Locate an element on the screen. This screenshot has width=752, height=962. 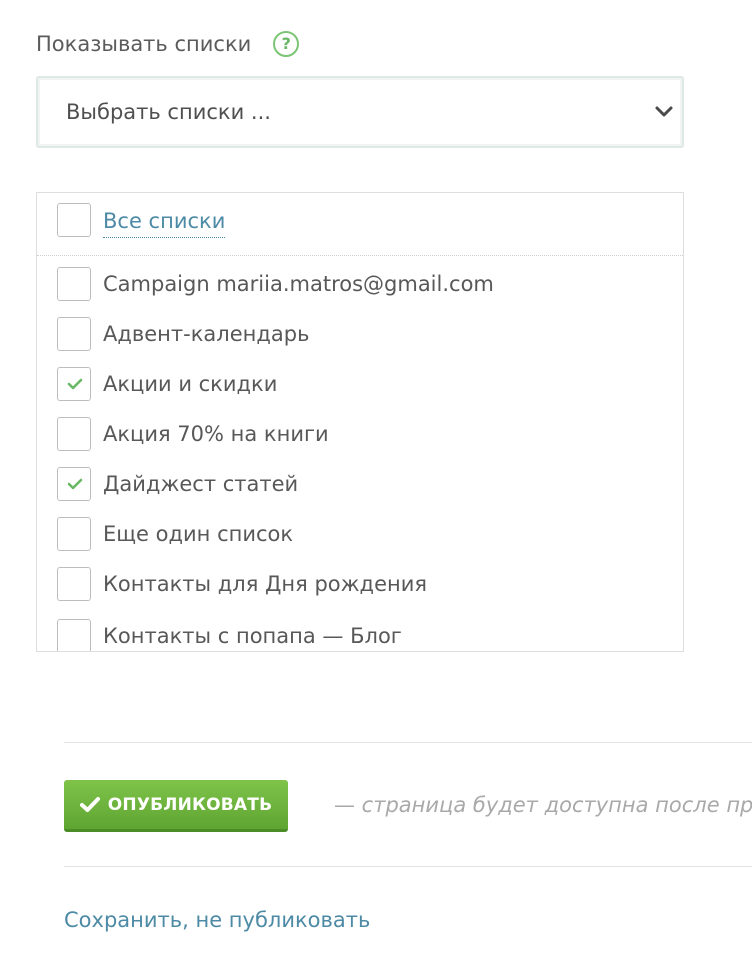
save-draft-link: Сохранить, не публиковать is located at coordinates (217, 920).